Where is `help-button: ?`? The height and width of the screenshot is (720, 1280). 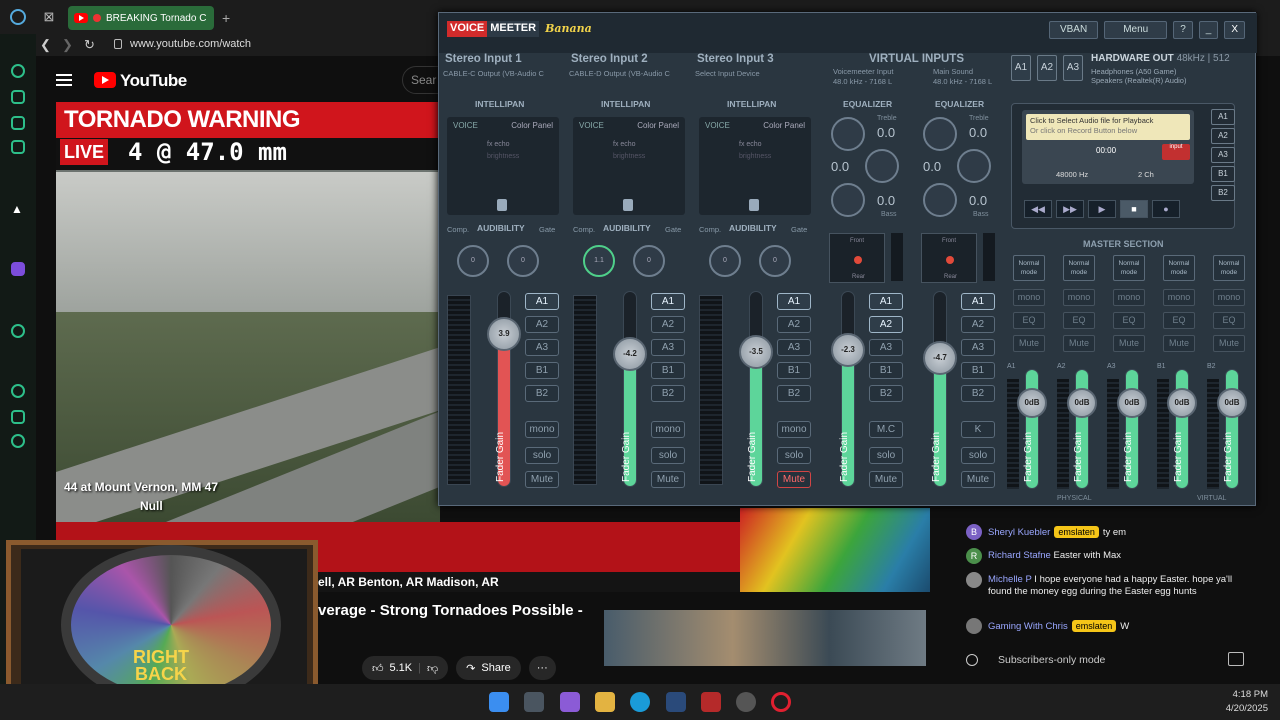 help-button: ? is located at coordinates (1183, 30).